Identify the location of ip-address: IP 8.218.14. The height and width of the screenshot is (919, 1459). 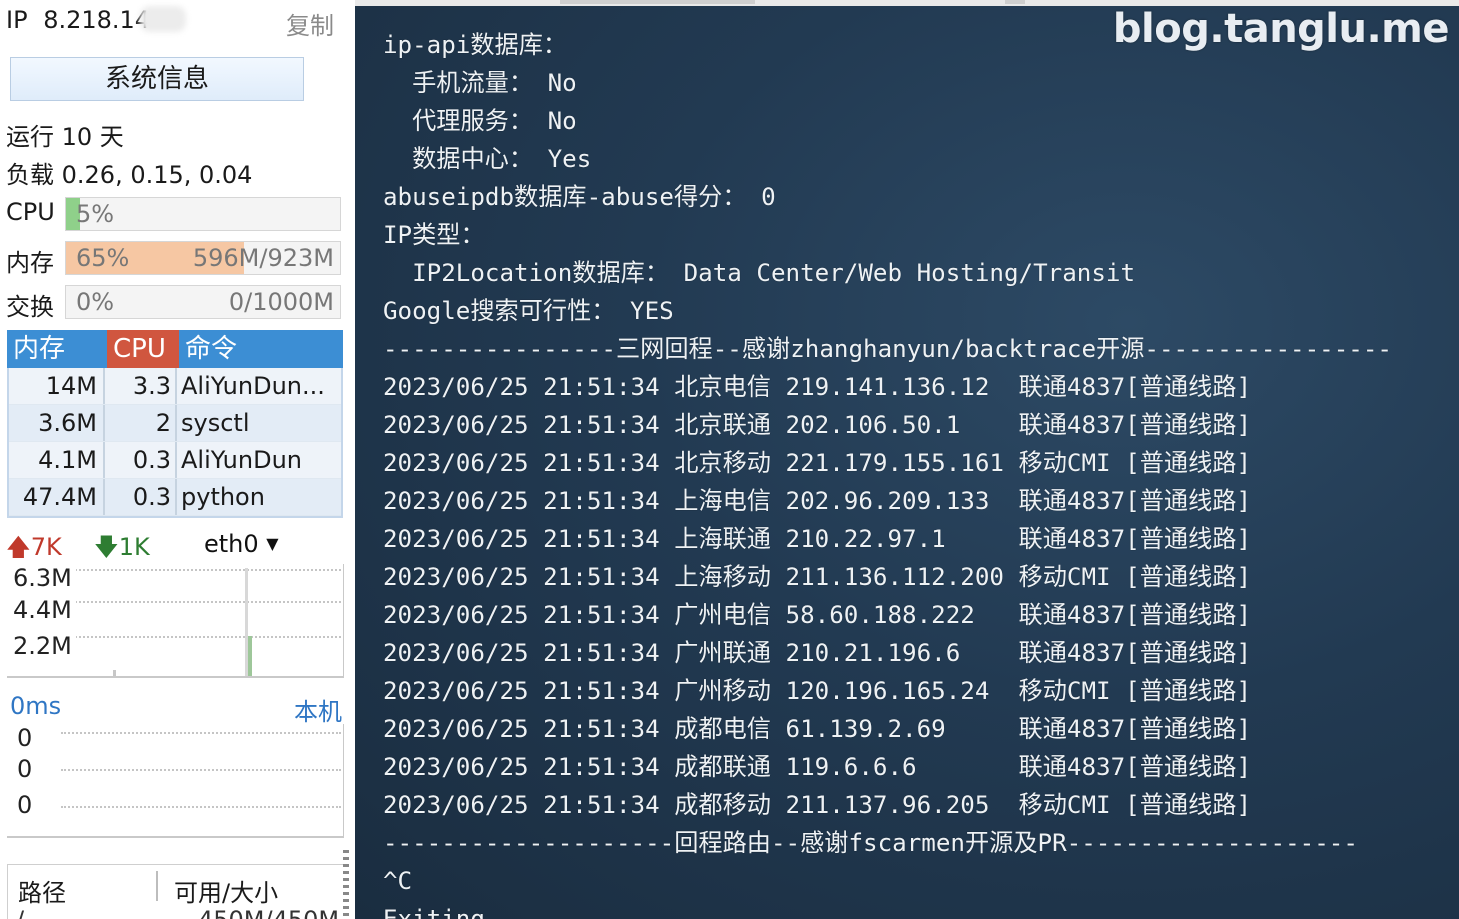
(78, 20).